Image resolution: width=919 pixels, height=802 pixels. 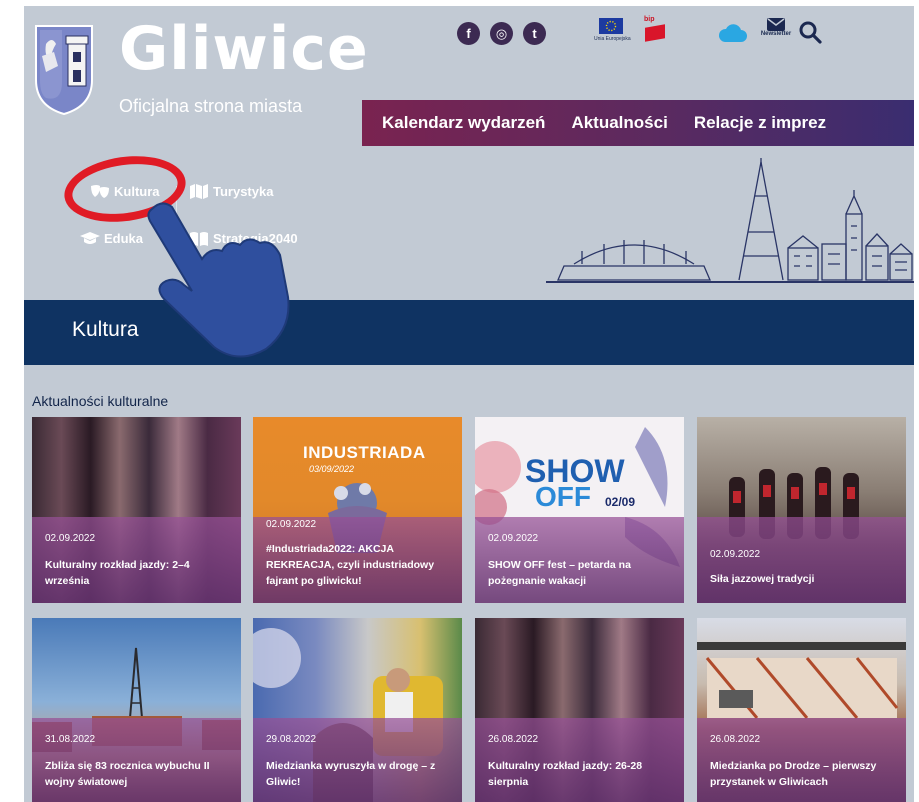 I want to click on site-title: Gliwice, so click(x=244, y=49).